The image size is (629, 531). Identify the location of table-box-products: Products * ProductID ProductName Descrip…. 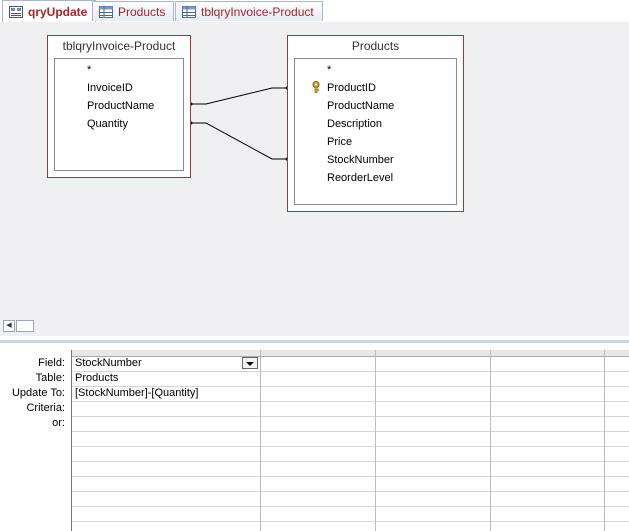
(375, 123).